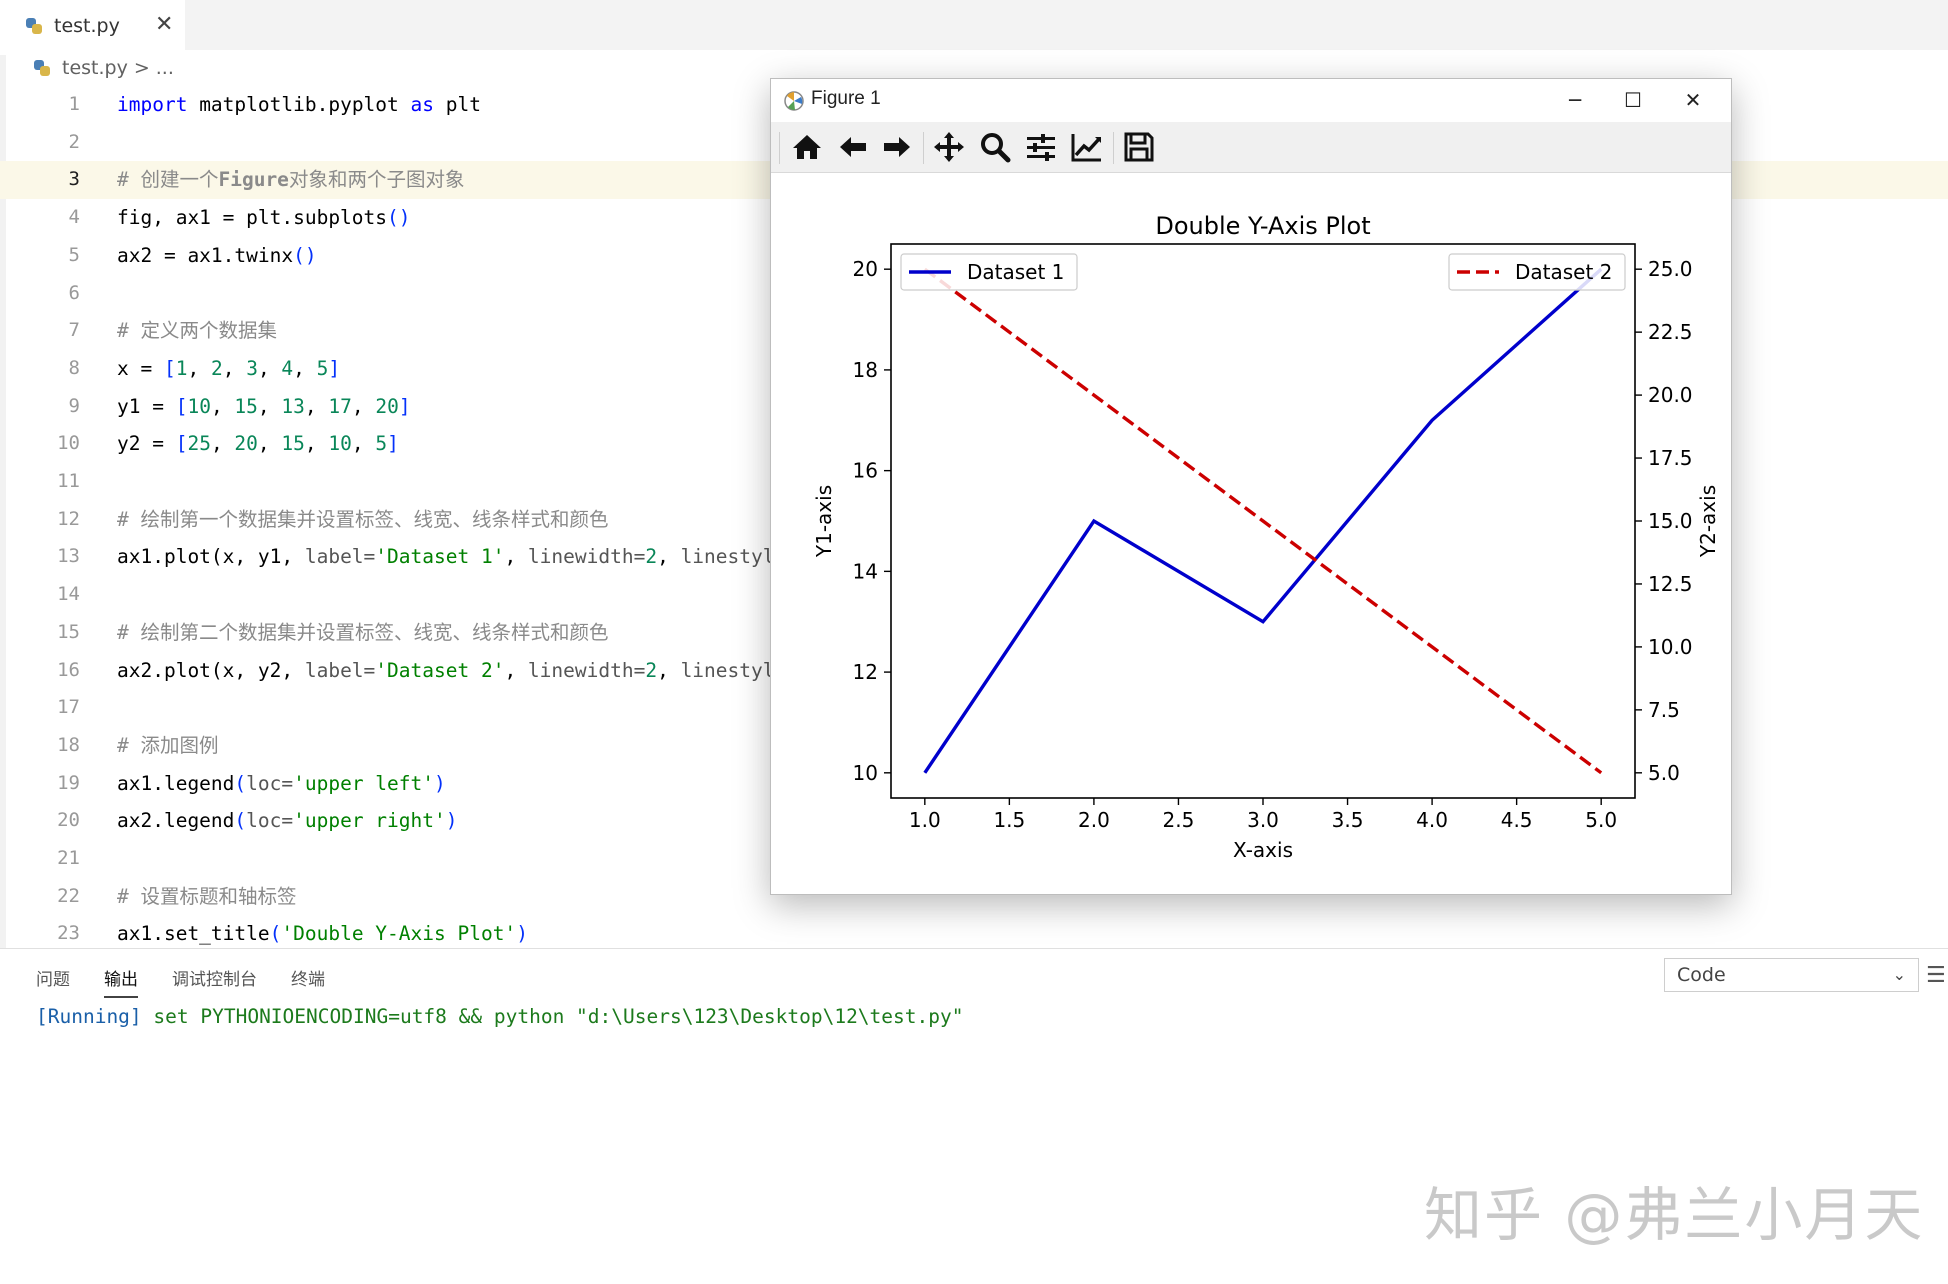  Describe the element at coordinates (1263, 850) in the screenshot. I see `x-axis-label: X-axis` at that location.